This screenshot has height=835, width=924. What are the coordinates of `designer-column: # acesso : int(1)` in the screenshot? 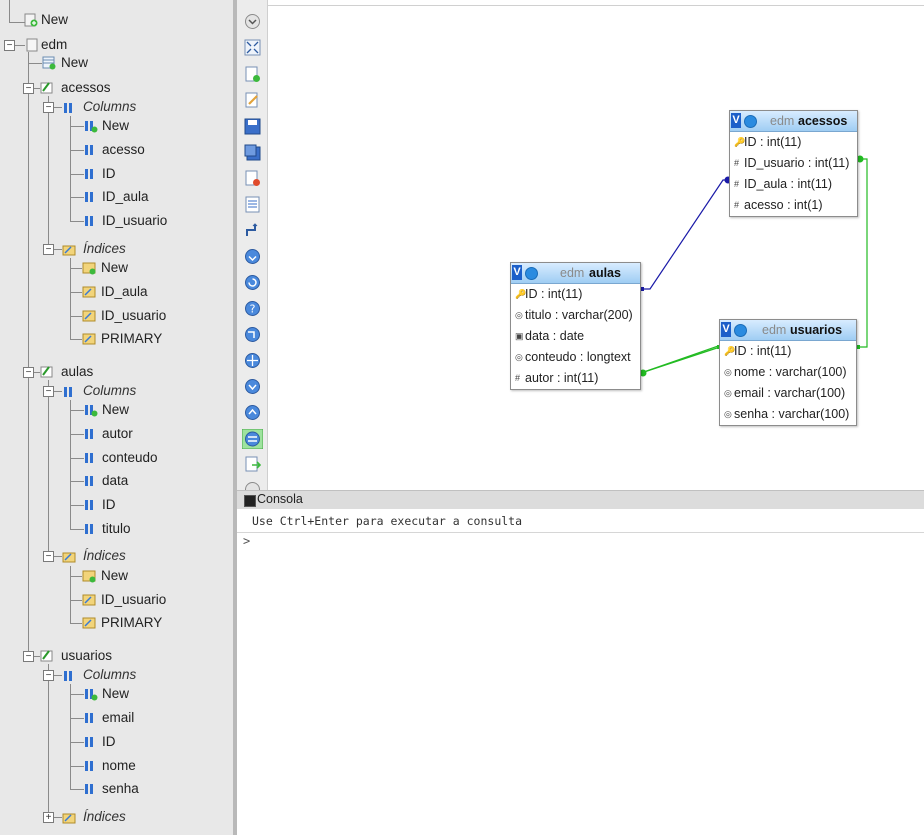 It's located at (793, 205).